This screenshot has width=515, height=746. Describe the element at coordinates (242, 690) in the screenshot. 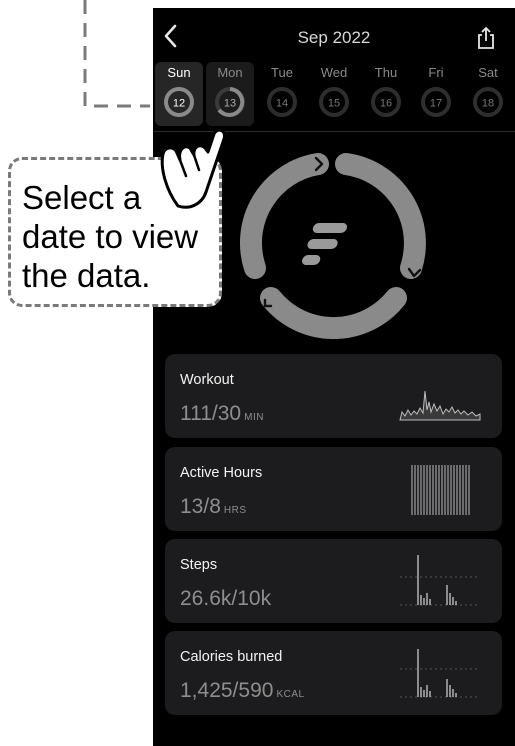

I see `card-value: 1,425/590 KCAL` at that location.